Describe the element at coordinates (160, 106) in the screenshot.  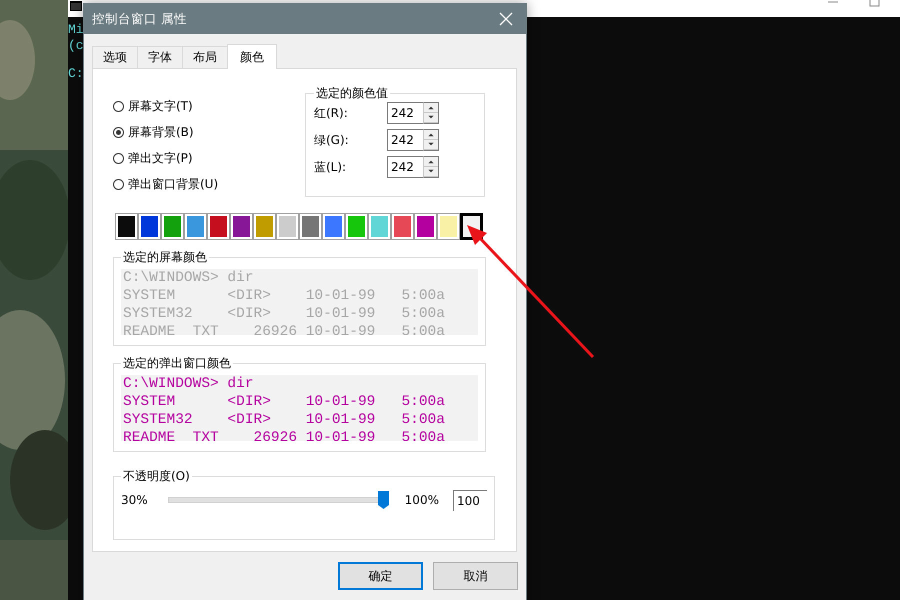
I see `radio-label: 屏幕文字(T)` at that location.